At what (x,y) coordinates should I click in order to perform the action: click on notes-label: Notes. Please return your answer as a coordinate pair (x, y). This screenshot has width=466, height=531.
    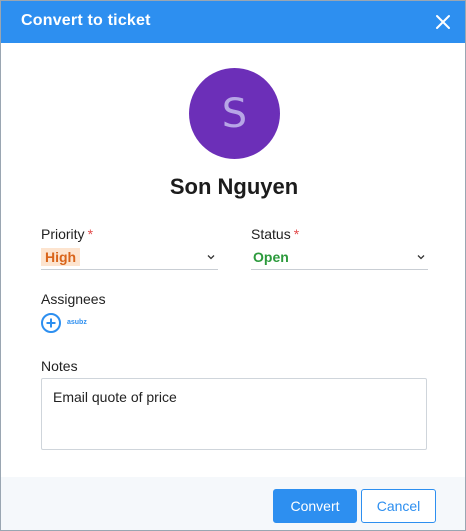
    Looking at the image, I should click on (59, 366).